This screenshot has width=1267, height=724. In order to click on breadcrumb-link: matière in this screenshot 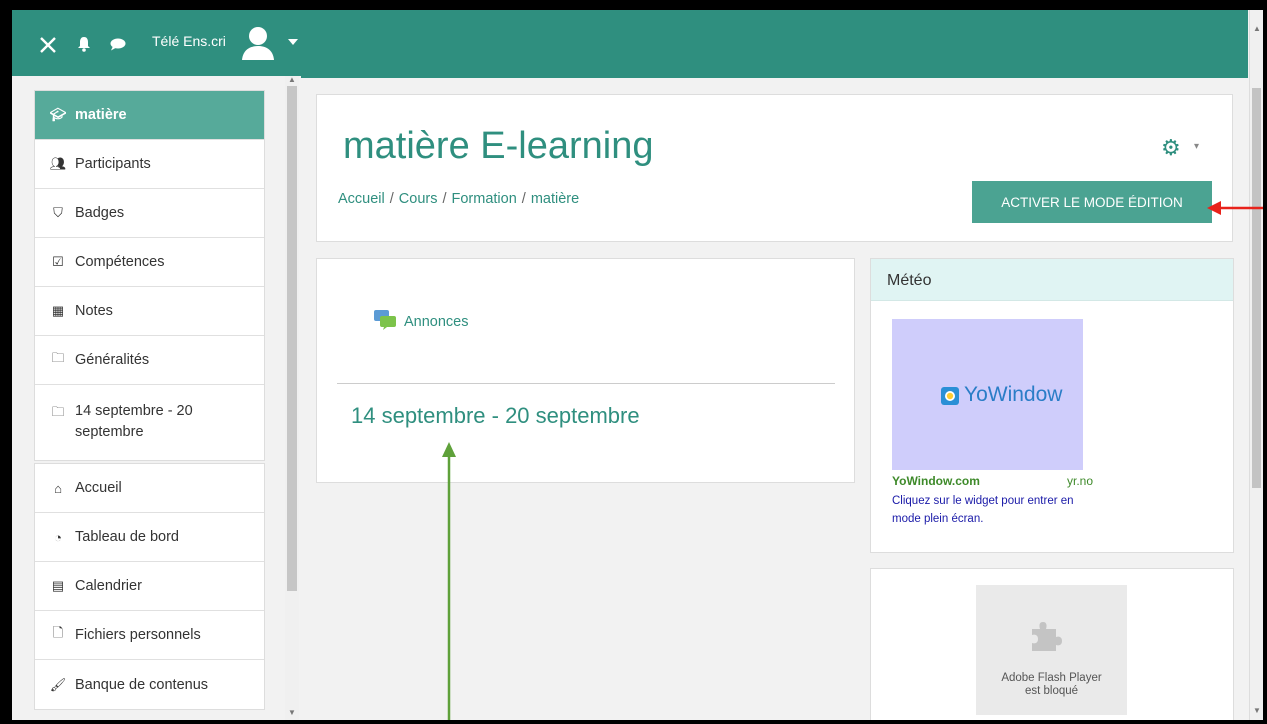, I will do `click(555, 199)`.